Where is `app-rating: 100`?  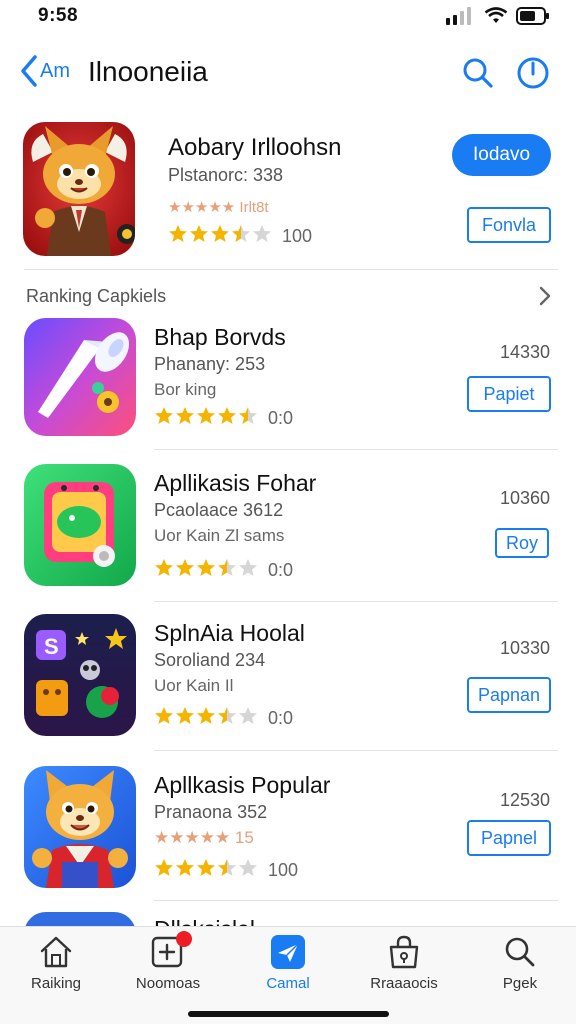
app-rating: 100 is located at coordinates (226, 870).